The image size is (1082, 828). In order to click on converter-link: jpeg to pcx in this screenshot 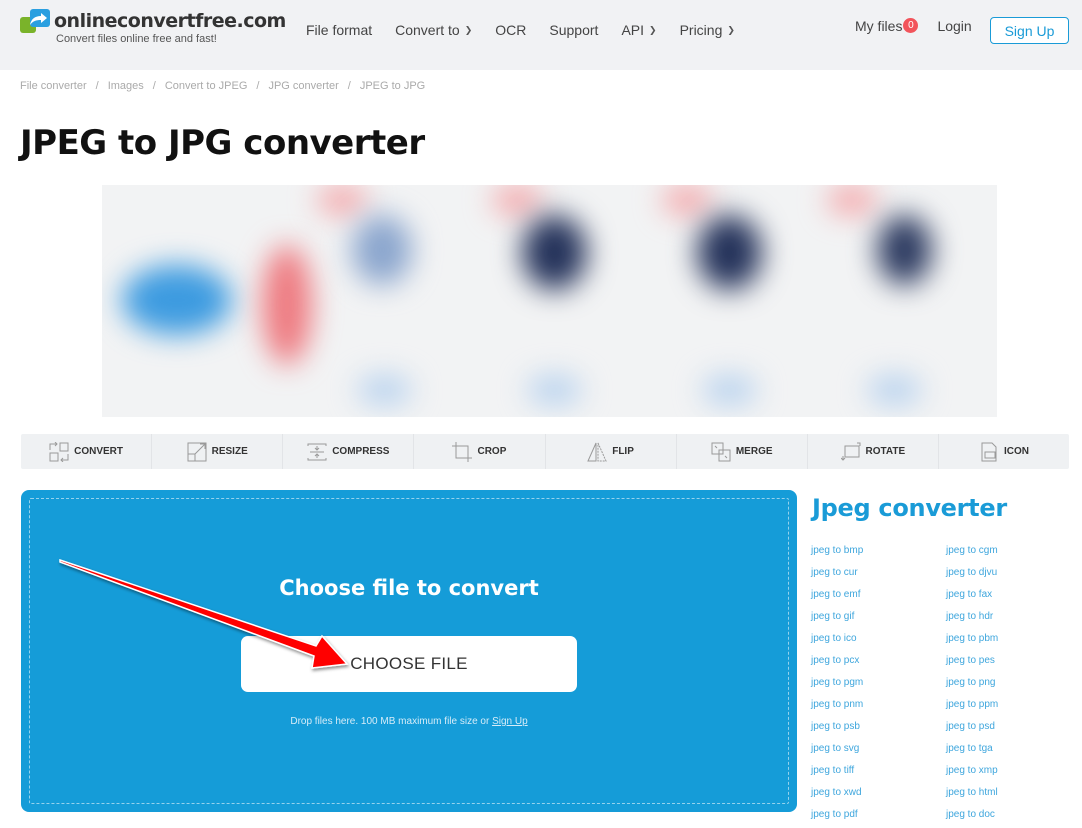, I will do `click(878, 666)`.